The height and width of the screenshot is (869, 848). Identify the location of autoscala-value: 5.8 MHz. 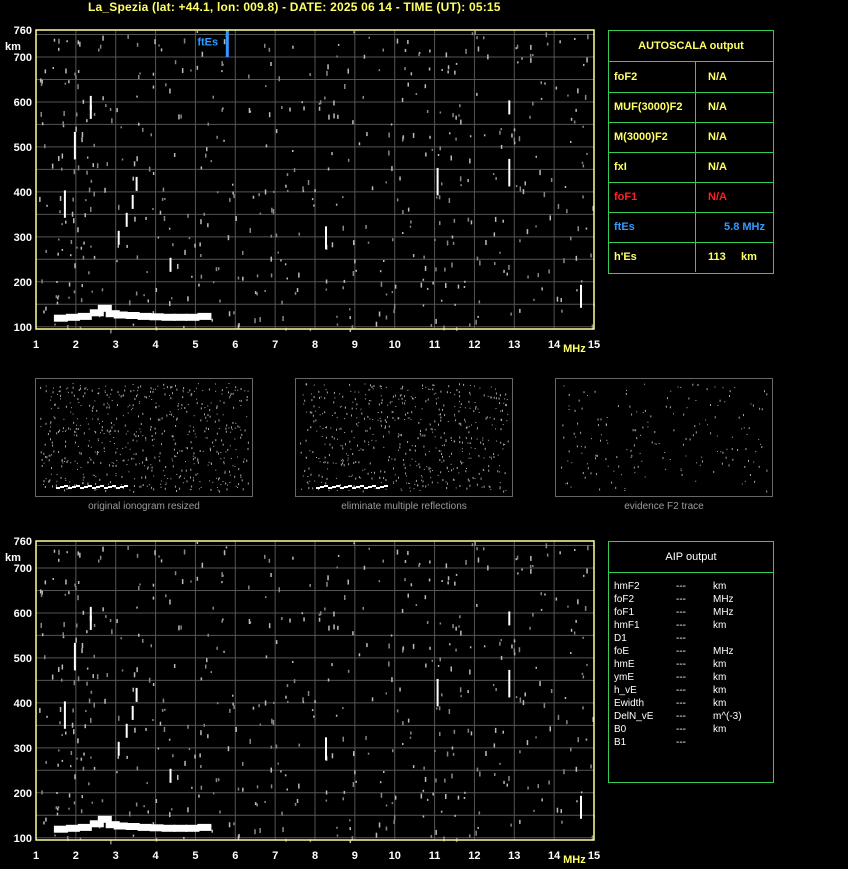
(734, 227).